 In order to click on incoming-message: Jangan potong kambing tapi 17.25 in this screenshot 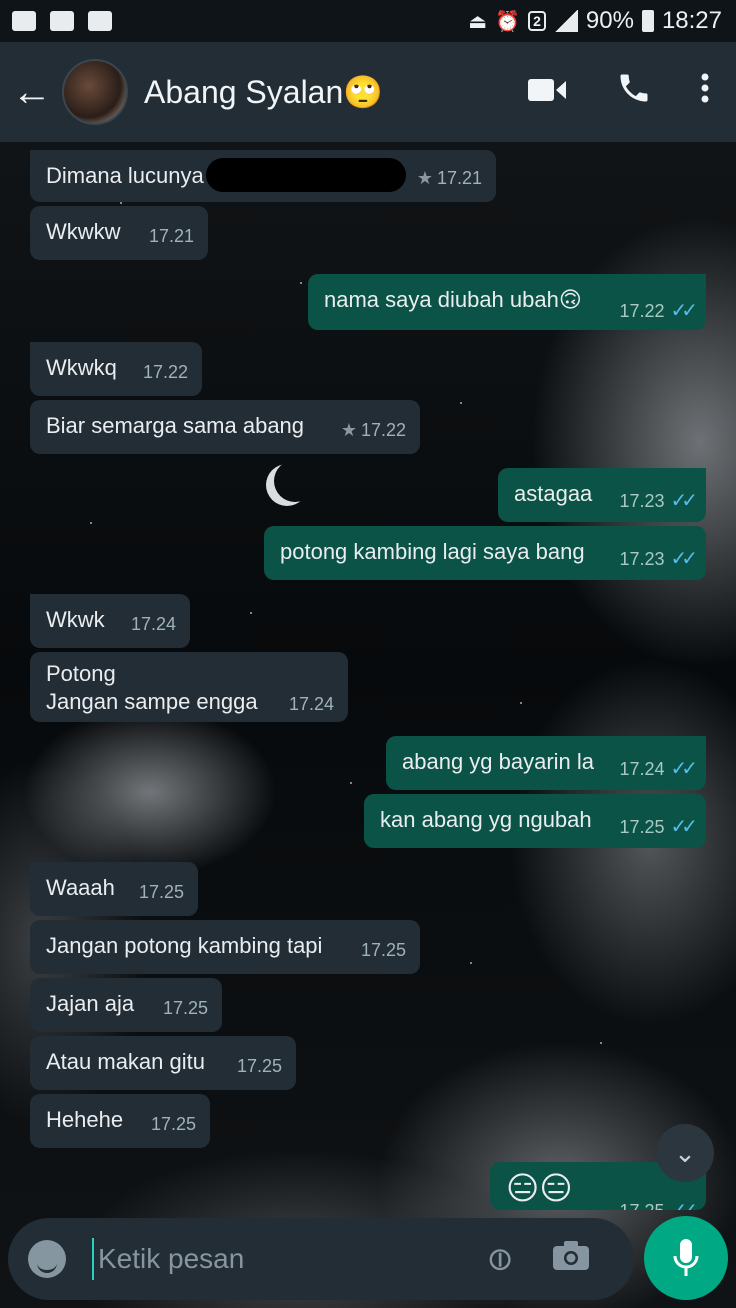, I will do `click(225, 947)`.